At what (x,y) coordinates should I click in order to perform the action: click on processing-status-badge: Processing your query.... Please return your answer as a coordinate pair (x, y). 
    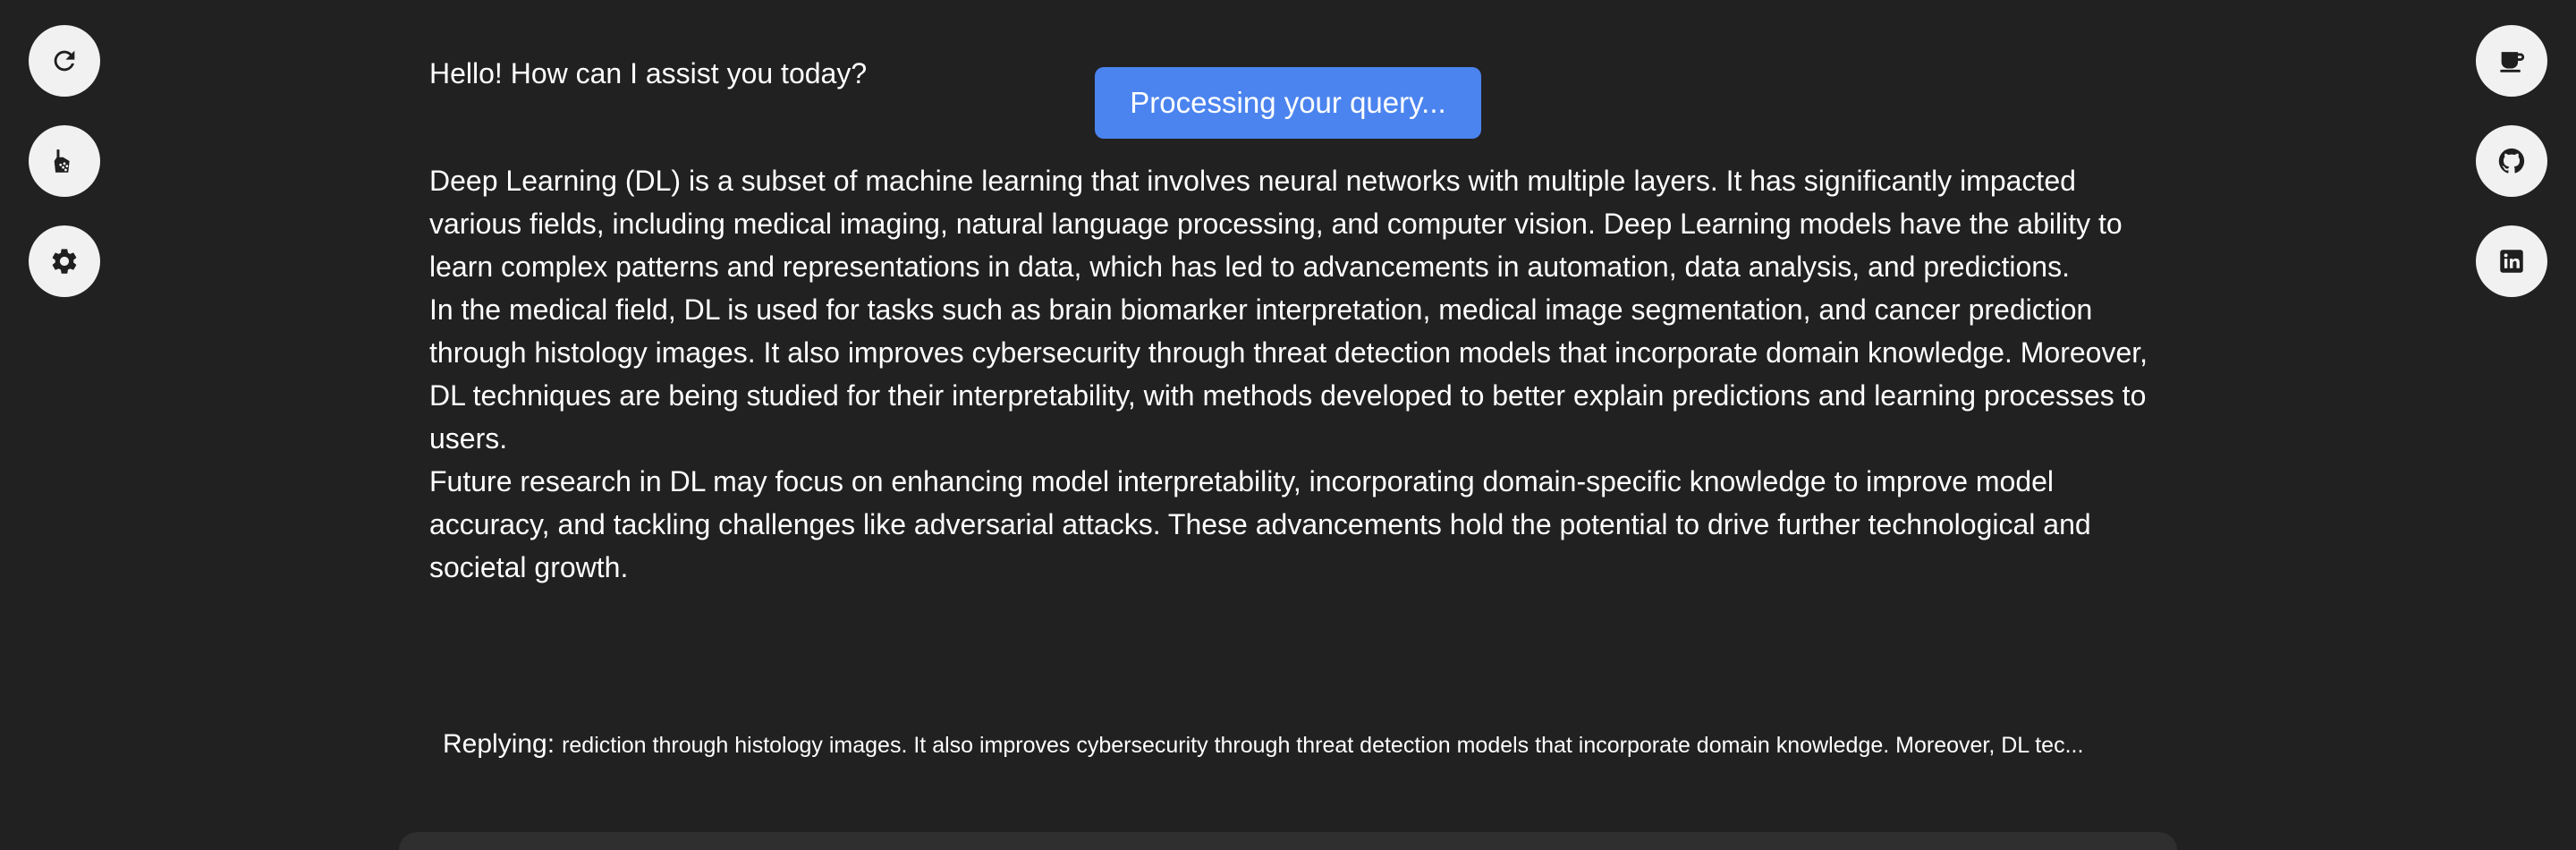
    Looking at the image, I should click on (1288, 103).